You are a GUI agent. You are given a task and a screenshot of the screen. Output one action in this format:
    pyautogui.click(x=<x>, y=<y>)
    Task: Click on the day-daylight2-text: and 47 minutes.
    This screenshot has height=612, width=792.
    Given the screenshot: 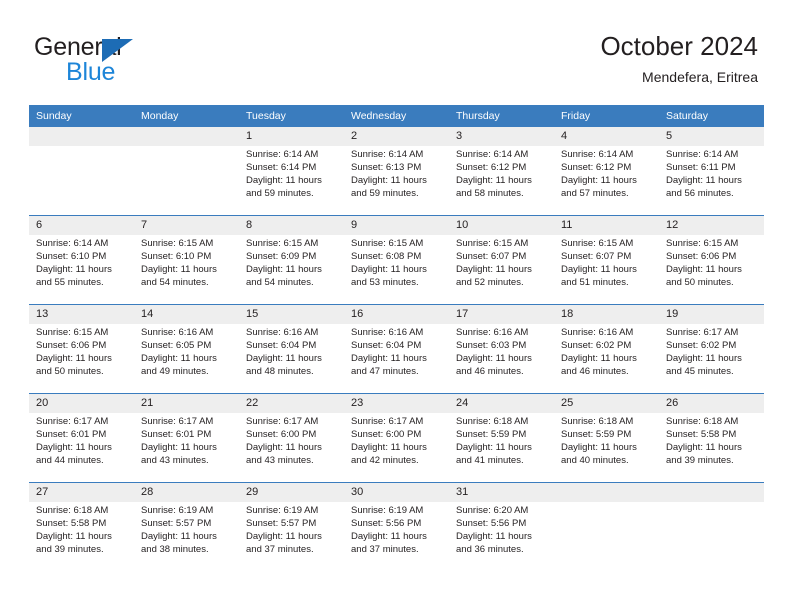 What is the action you would take?
    pyautogui.click(x=385, y=371)
    